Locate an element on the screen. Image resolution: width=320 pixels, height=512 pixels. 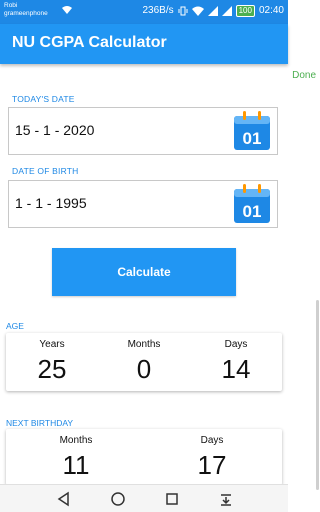
clock: 02:40 is located at coordinates (271, 10).